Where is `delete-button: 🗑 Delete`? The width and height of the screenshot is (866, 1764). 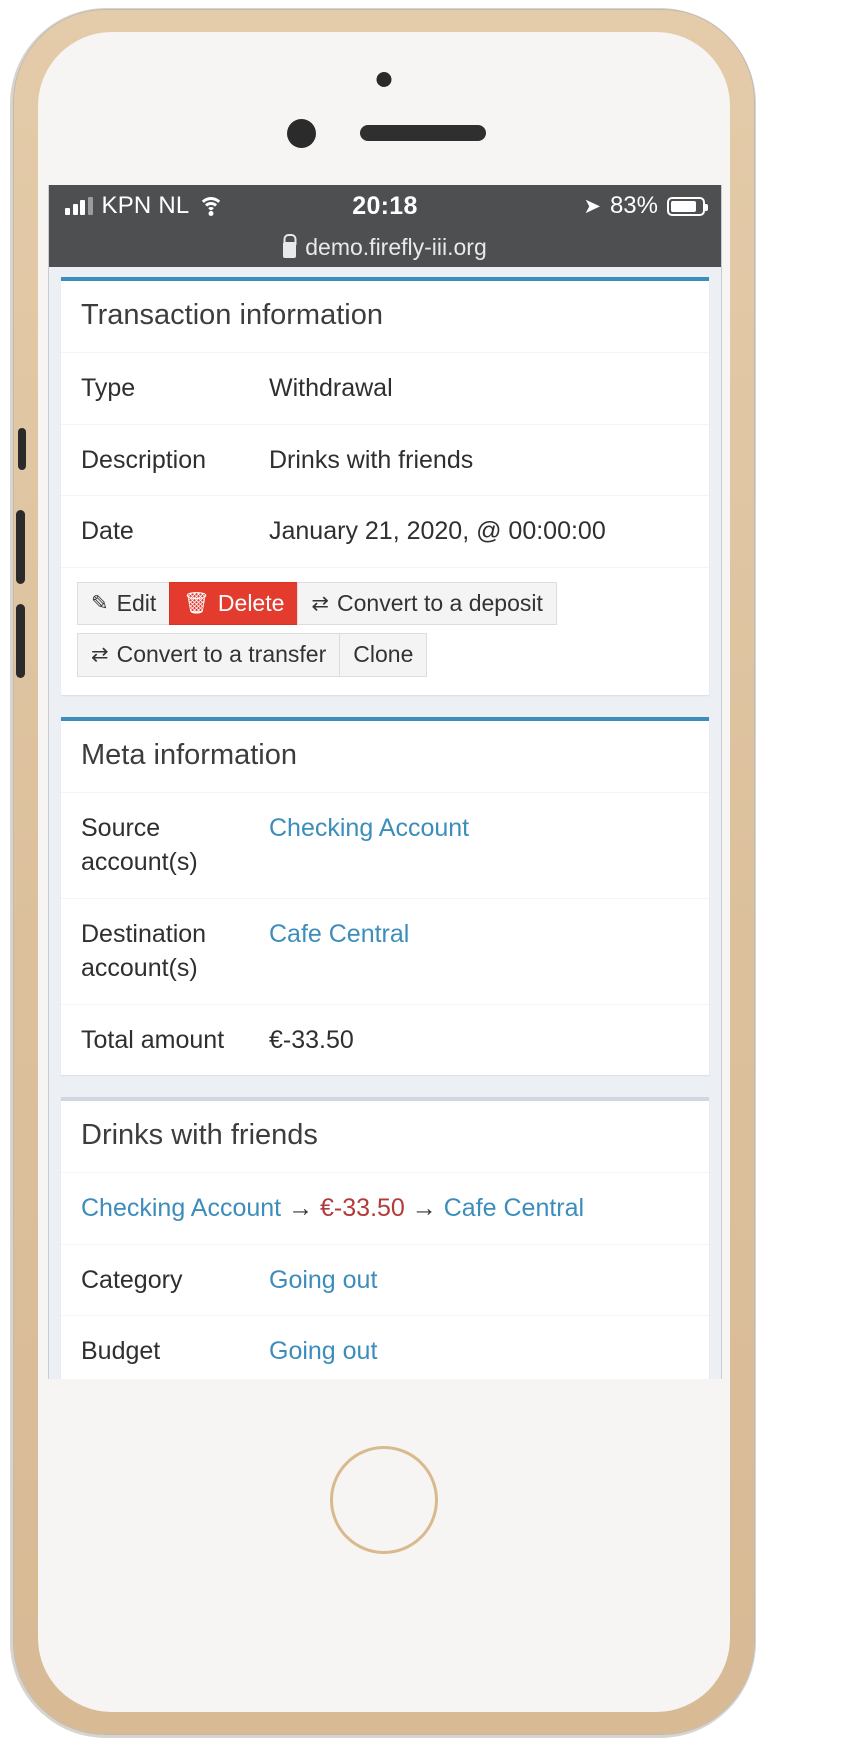 delete-button: 🗑 Delete is located at coordinates (234, 603).